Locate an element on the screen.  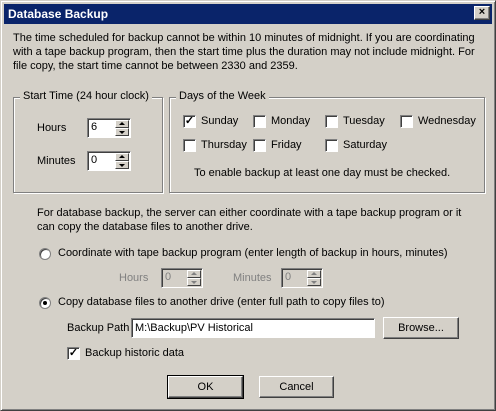
hours-label: Hours is located at coordinates (52, 128).